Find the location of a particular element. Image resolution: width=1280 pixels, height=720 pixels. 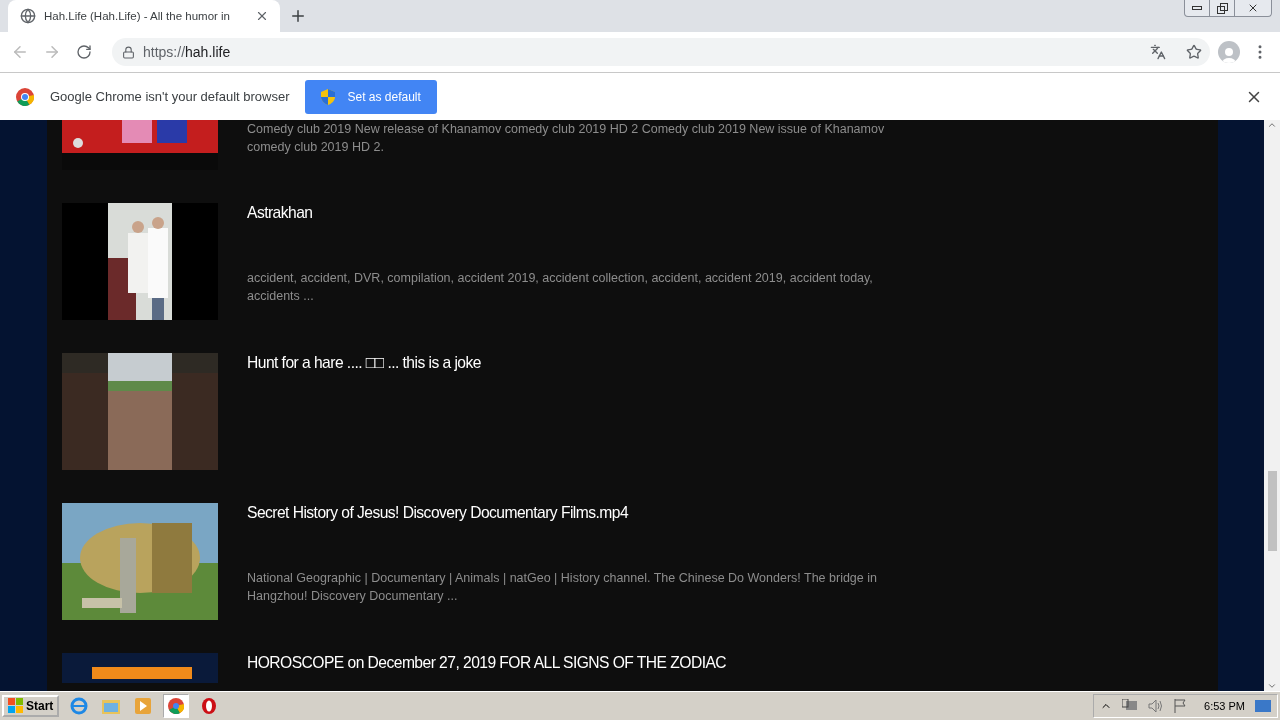

minimize-icon is located at coordinates (1197, 8).